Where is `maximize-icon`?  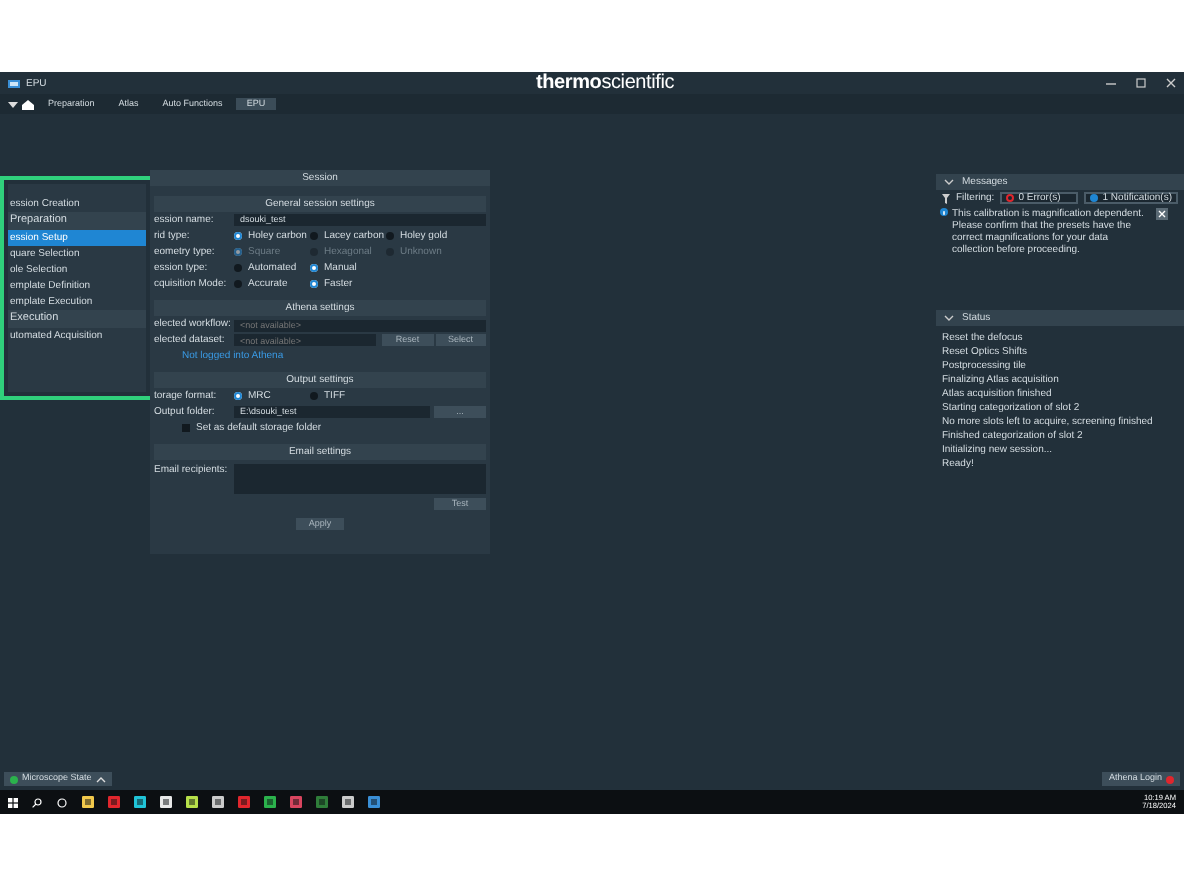 maximize-icon is located at coordinates (1141, 83).